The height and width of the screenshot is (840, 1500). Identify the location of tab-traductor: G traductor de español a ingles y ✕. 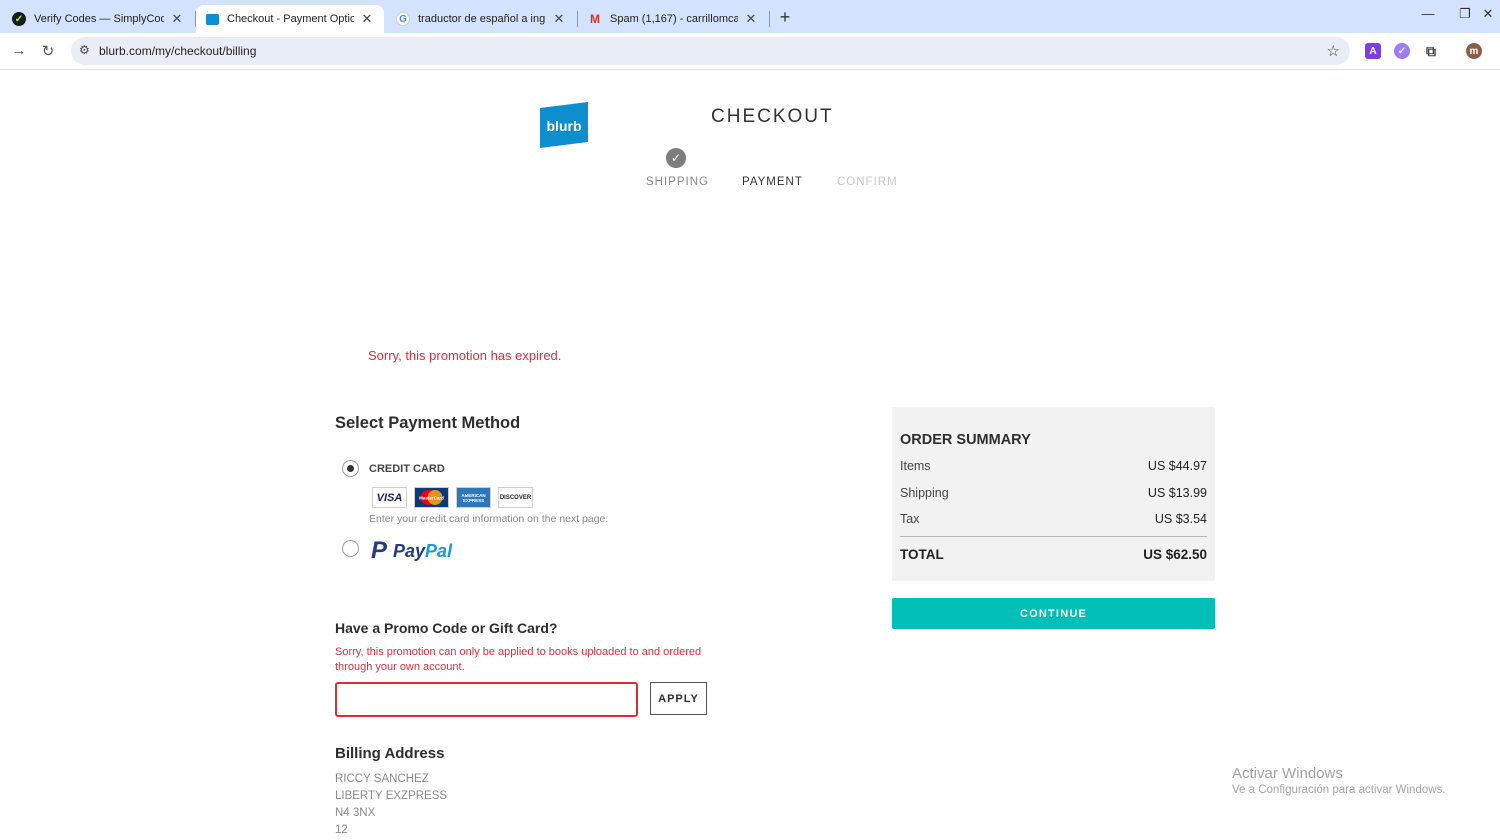
(481, 19).